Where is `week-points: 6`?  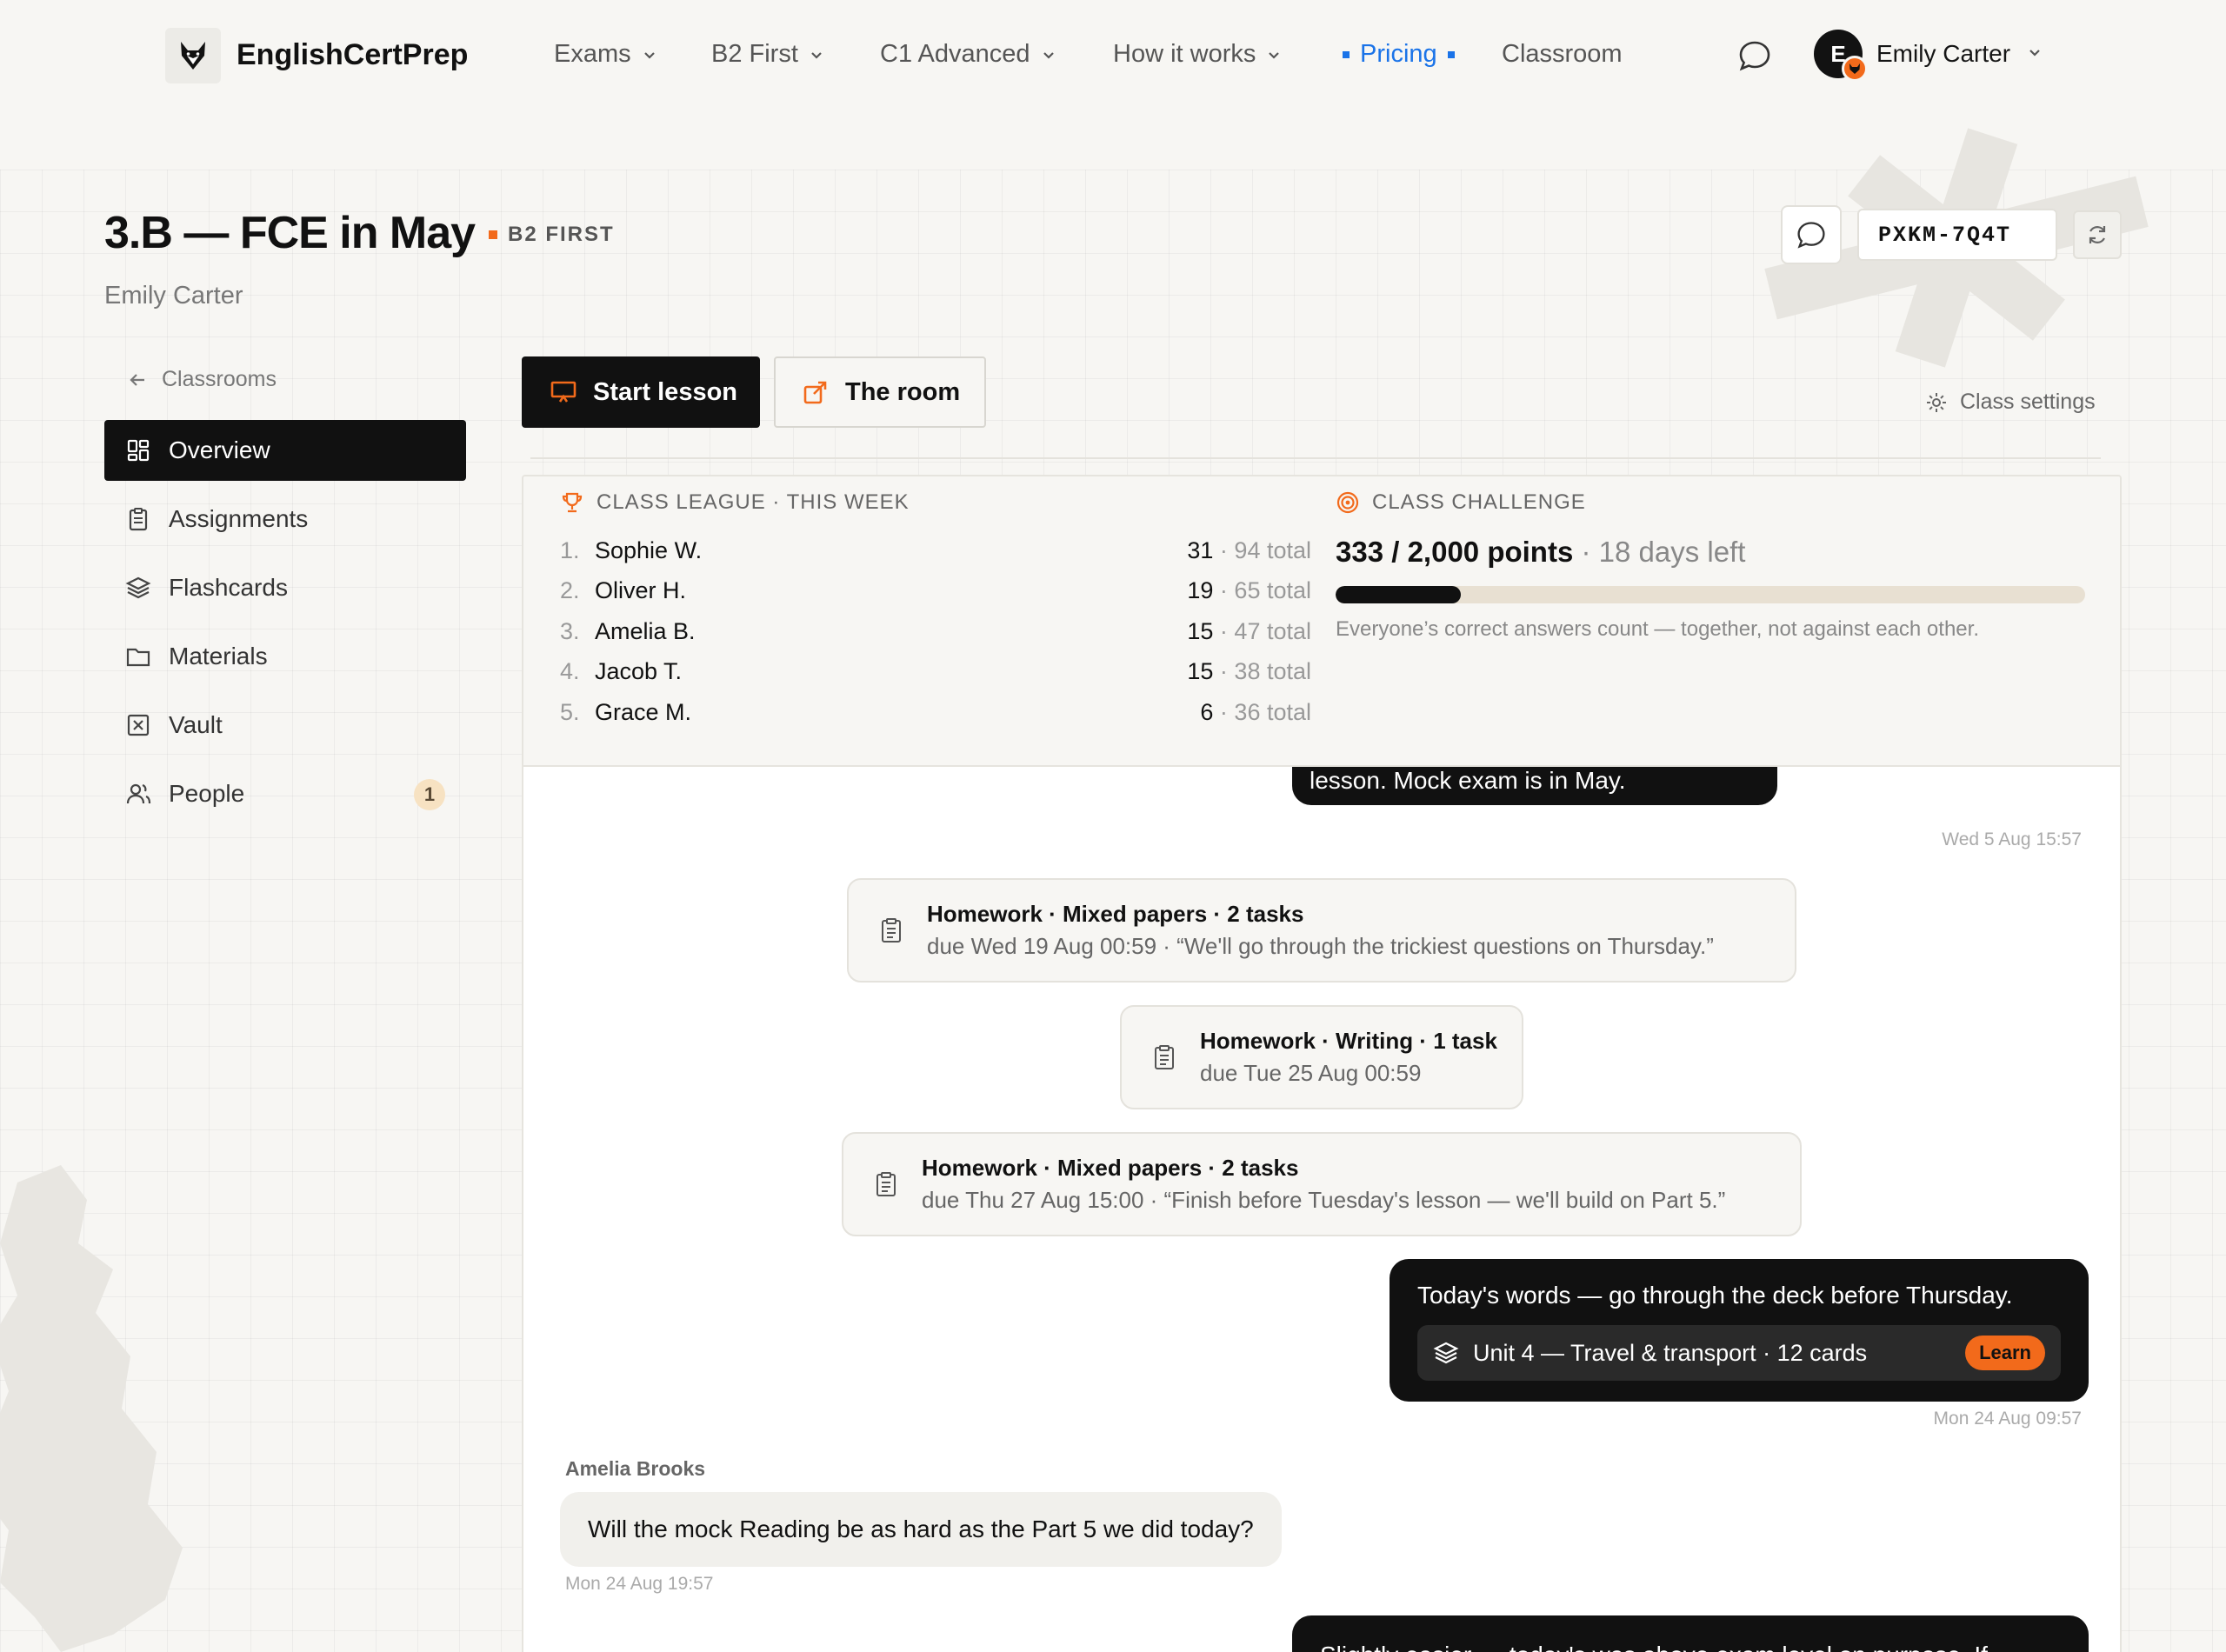
week-points: 6 is located at coordinates (1207, 712).